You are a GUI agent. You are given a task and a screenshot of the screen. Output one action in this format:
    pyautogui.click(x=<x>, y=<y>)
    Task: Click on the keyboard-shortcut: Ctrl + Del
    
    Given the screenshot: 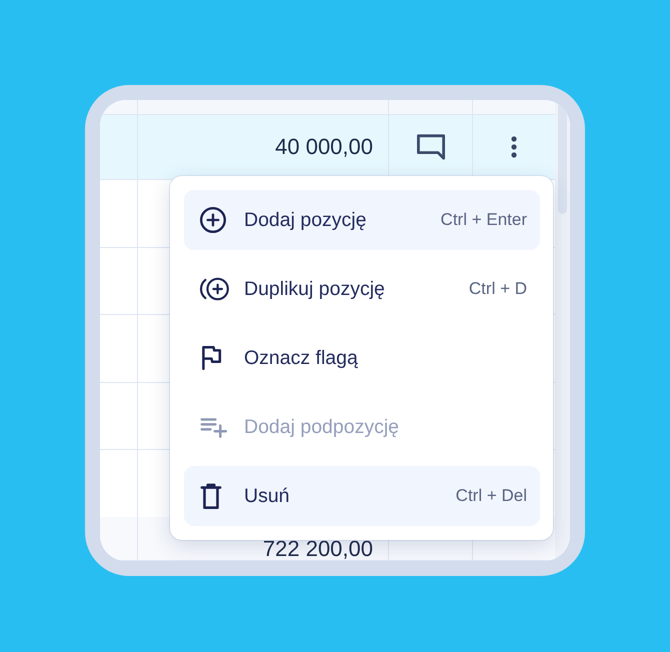 What is the action you would take?
    pyautogui.click(x=491, y=496)
    